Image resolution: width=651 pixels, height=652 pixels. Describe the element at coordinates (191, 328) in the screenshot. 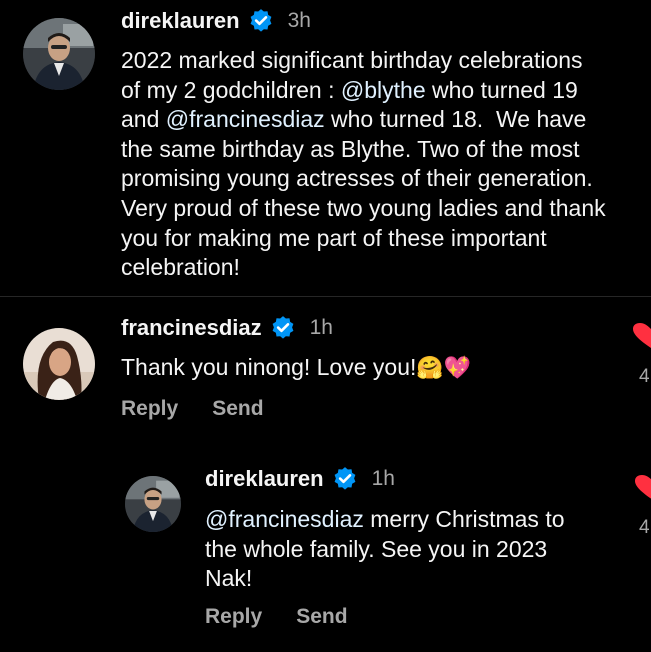

I see `username: francinesdiaz` at that location.